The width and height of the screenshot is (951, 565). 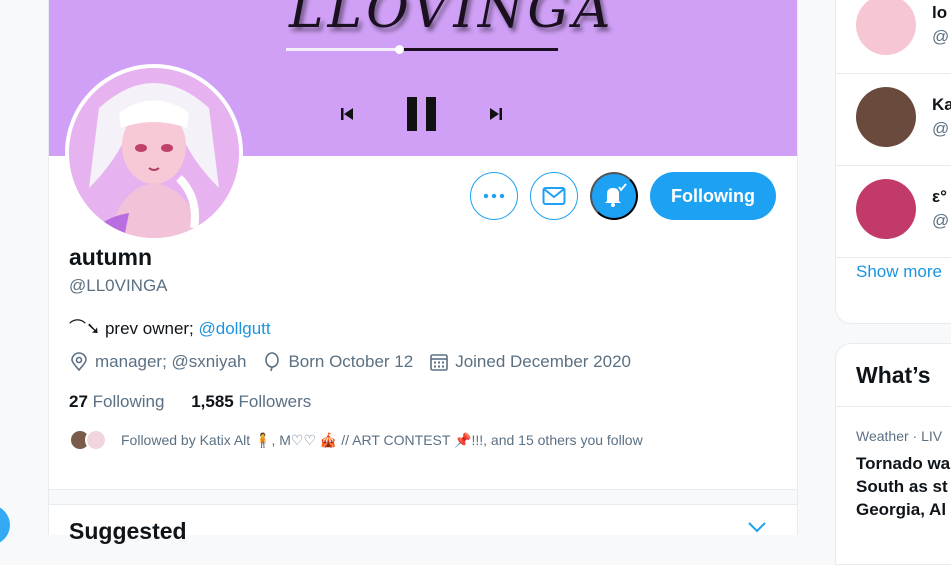 I want to click on trend-line: South as st, so click(x=902, y=486).